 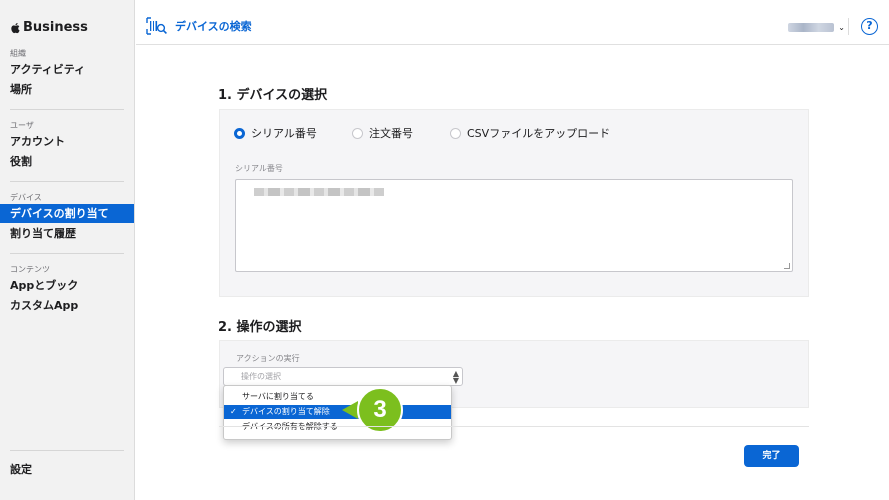 I want to click on action-select: 操作の選択 ▲ ▼, so click(x=343, y=376).